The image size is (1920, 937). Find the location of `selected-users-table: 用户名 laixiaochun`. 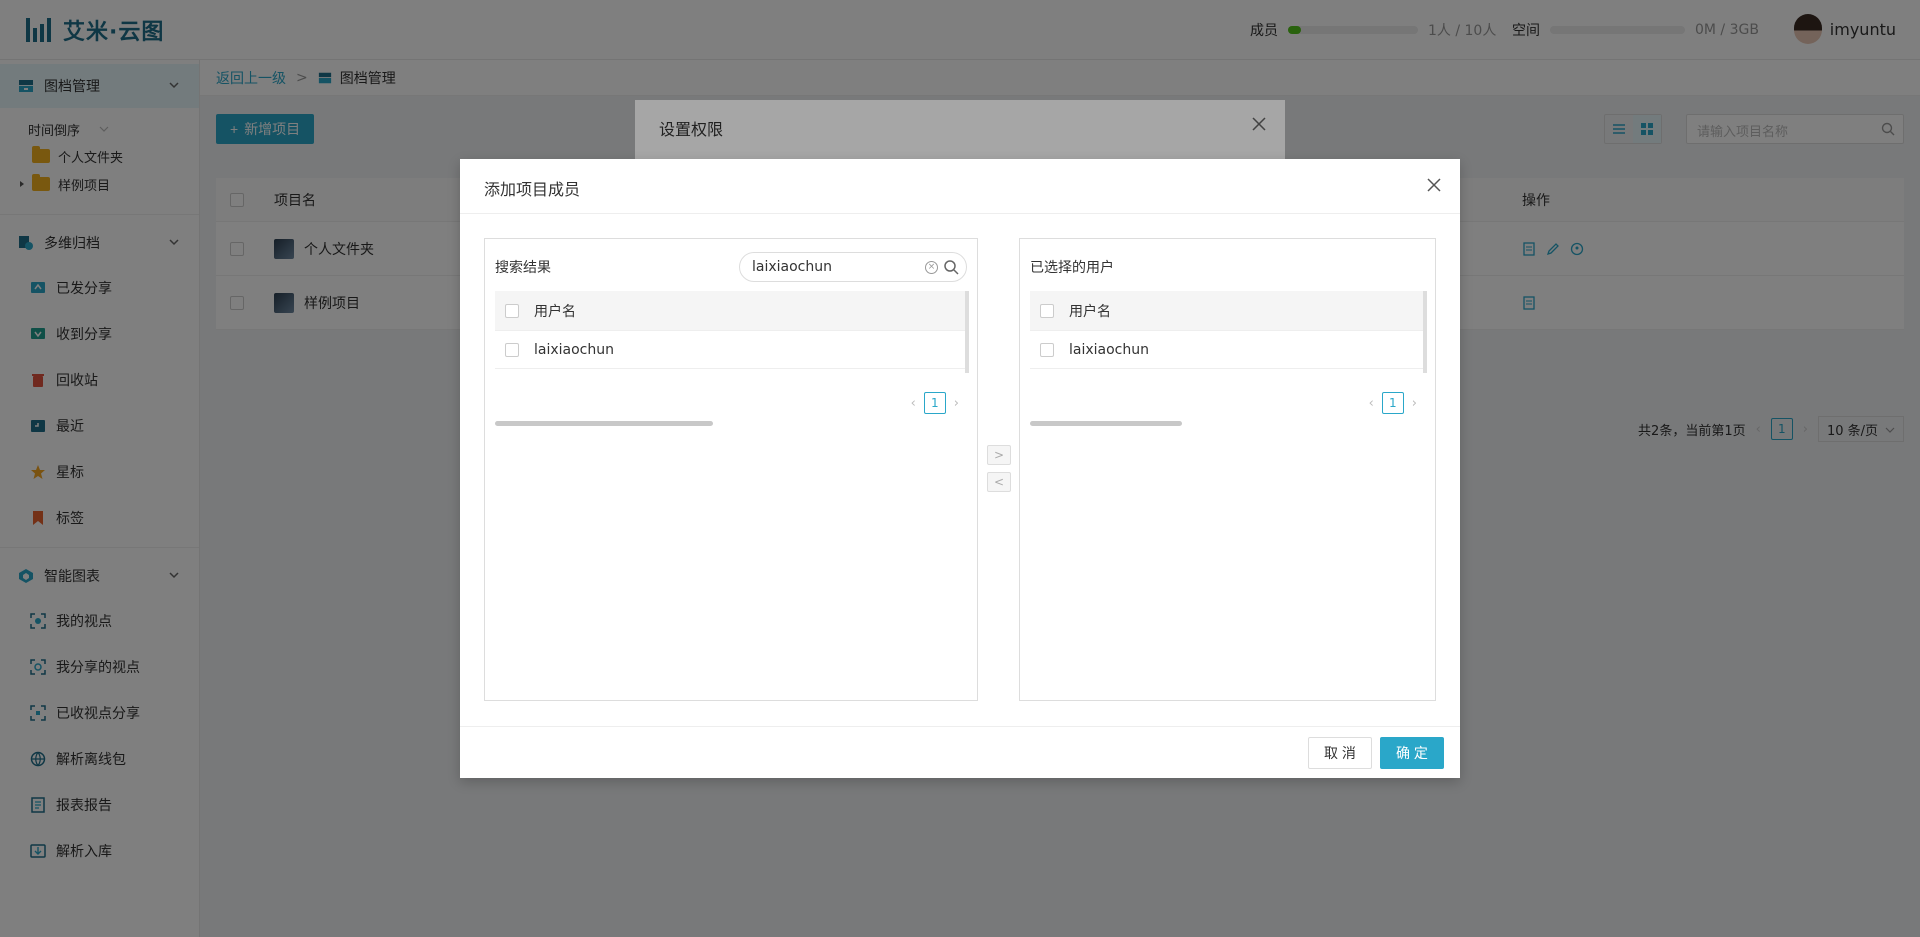

selected-users-table: 用户名 laixiaochun is located at coordinates (1228, 358).